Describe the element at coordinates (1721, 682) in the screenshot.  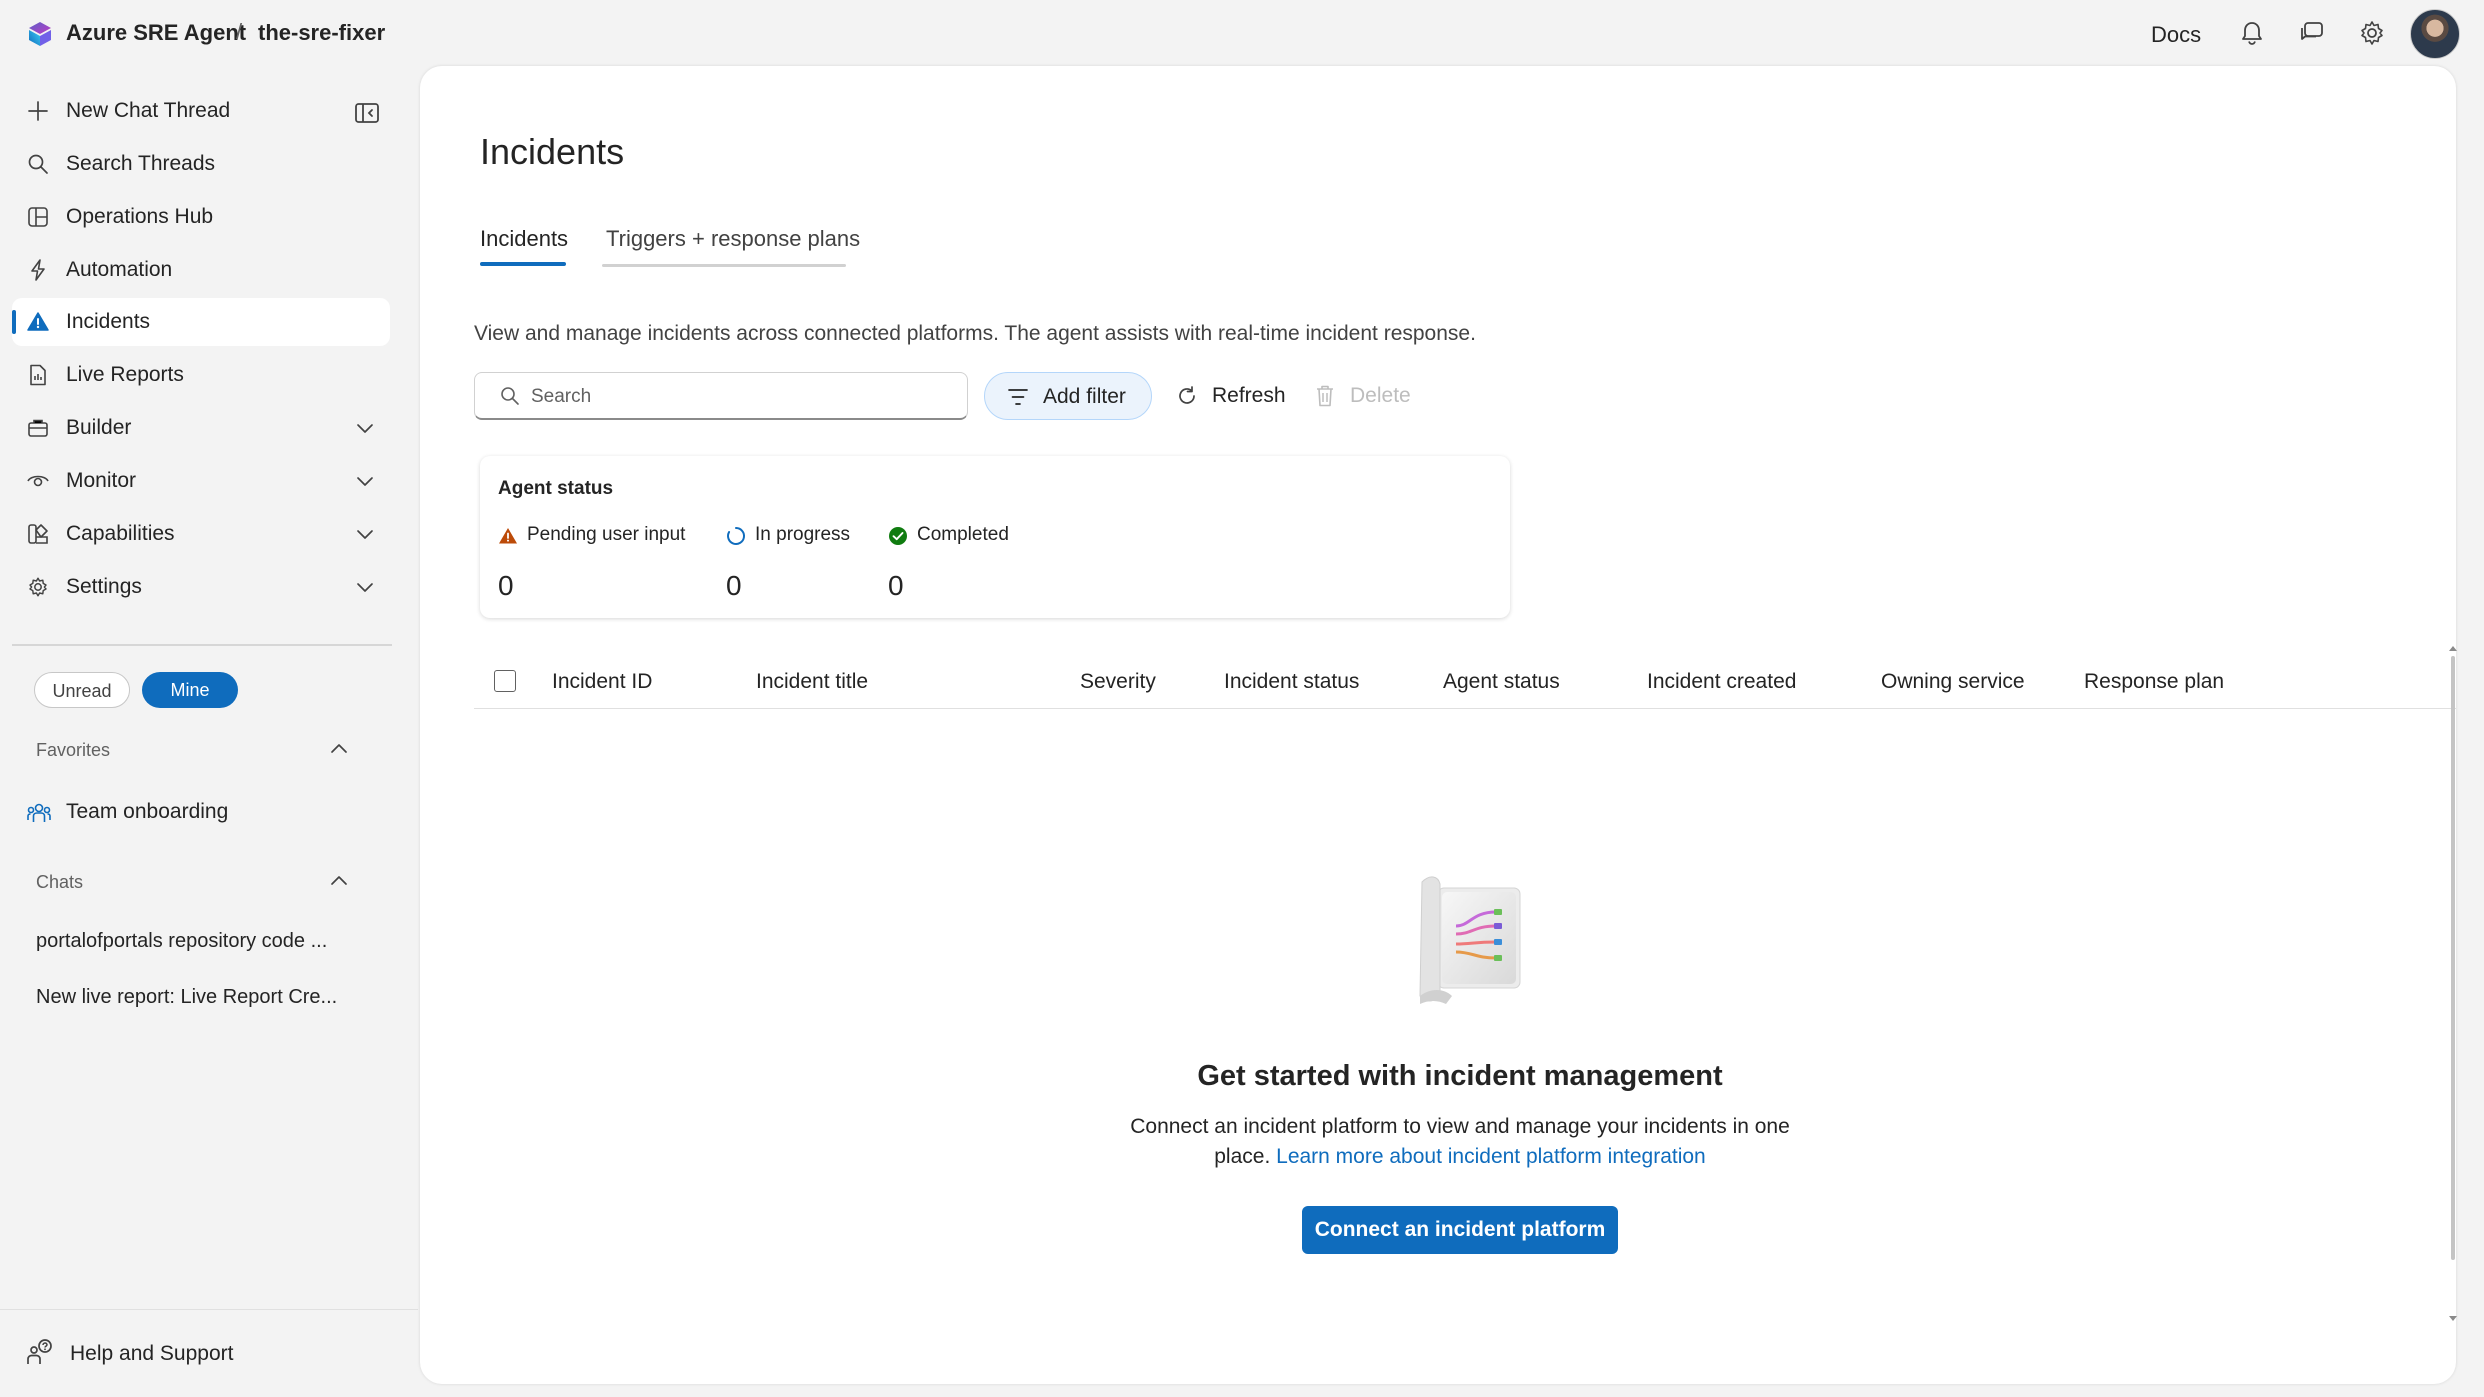
I see `column-header-incident-created: Incident created` at that location.